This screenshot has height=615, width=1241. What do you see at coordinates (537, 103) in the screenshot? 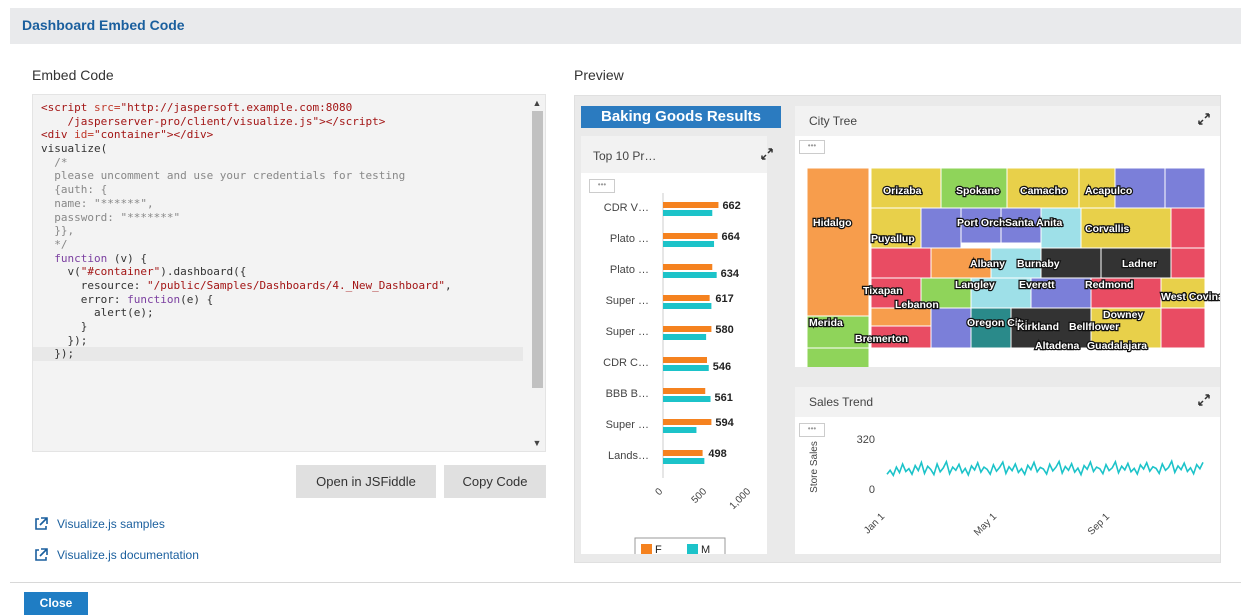
I see `scroll-up-icon: ▲` at bounding box center [537, 103].